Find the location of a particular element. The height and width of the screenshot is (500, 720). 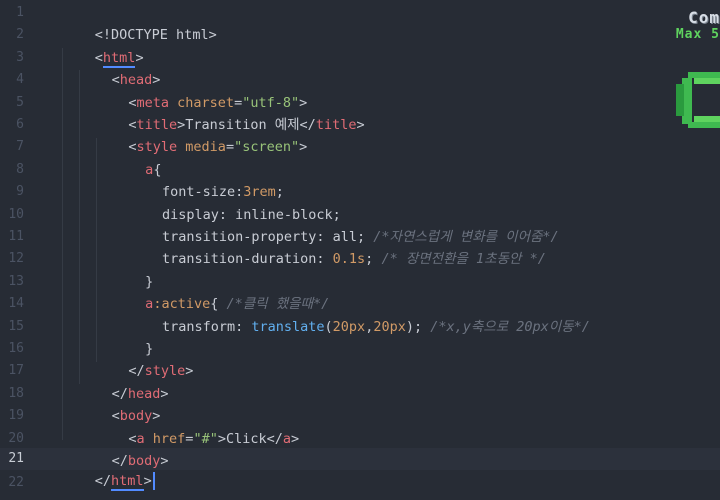

code-line-1: <!DOCTYPE html> is located at coordinates (131, 22).